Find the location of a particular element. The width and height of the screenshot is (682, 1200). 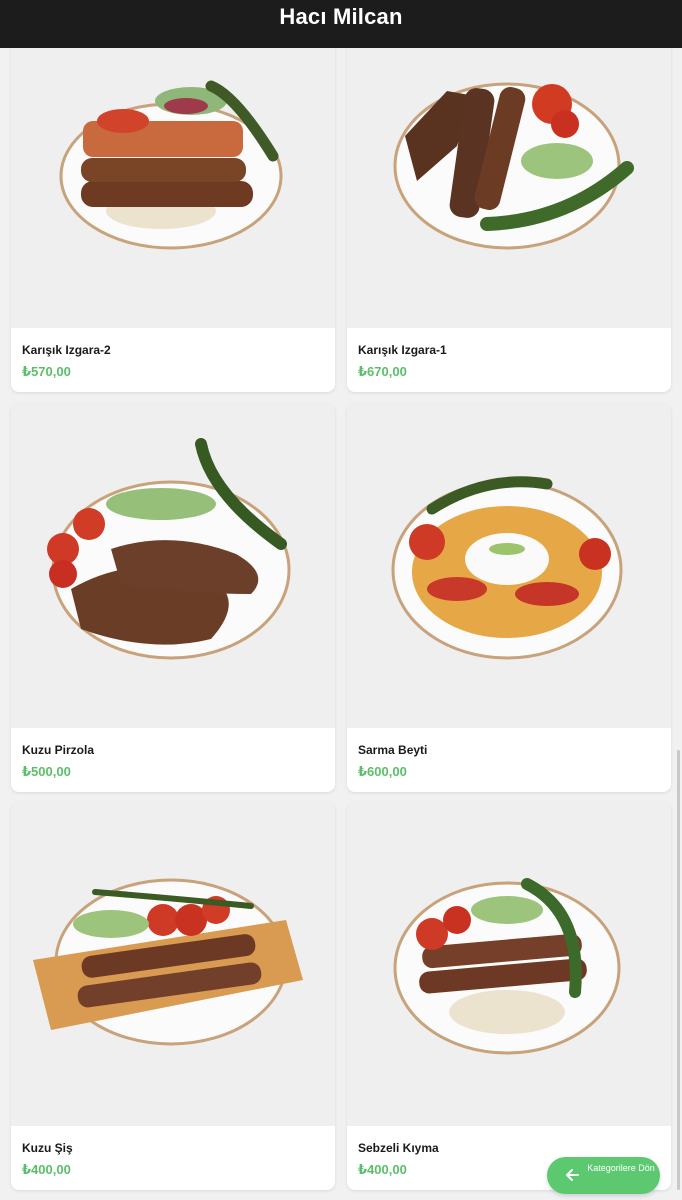

arrow-left-icon is located at coordinates (572, 1175).